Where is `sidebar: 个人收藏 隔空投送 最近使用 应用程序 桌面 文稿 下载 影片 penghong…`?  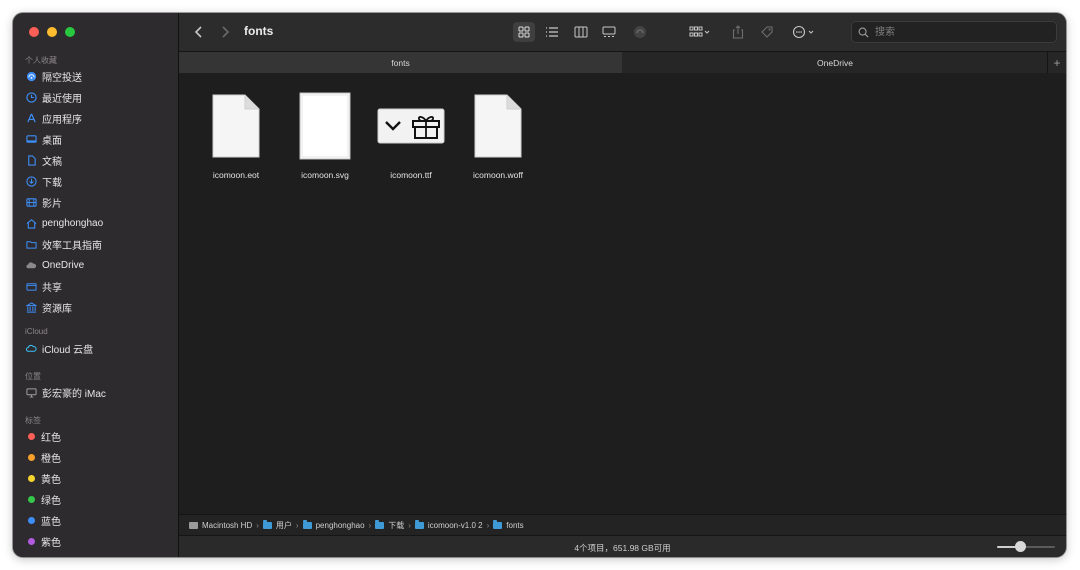
sidebar: 个人收藏 隔空投送 最近使用 应用程序 桌面 文稿 下载 影片 penghong… is located at coordinates (96, 285).